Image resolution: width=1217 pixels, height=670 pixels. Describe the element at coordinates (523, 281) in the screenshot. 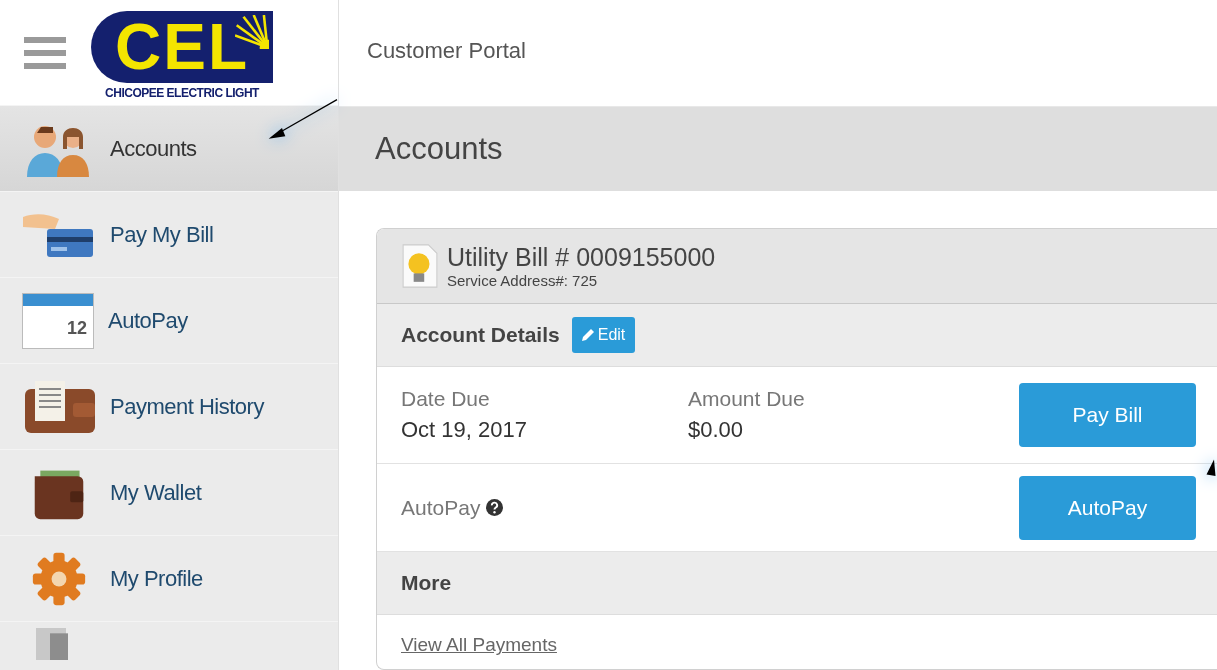

I see `service-address: Service Address#: 725` at that location.